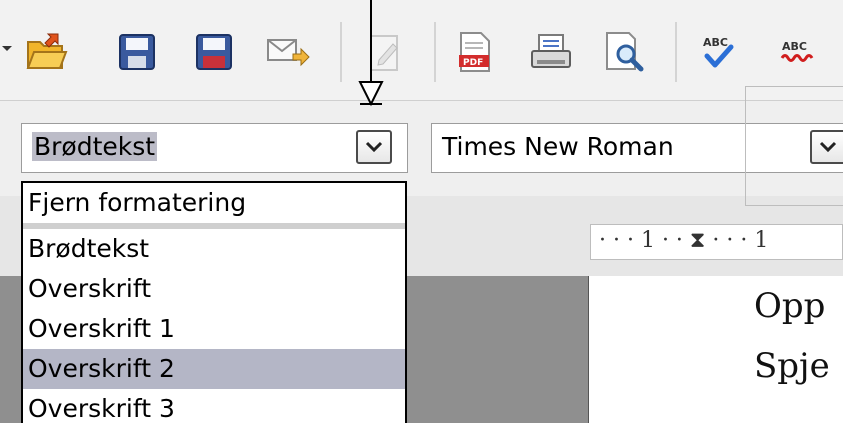  I want to click on open-button, so click(46, 52).